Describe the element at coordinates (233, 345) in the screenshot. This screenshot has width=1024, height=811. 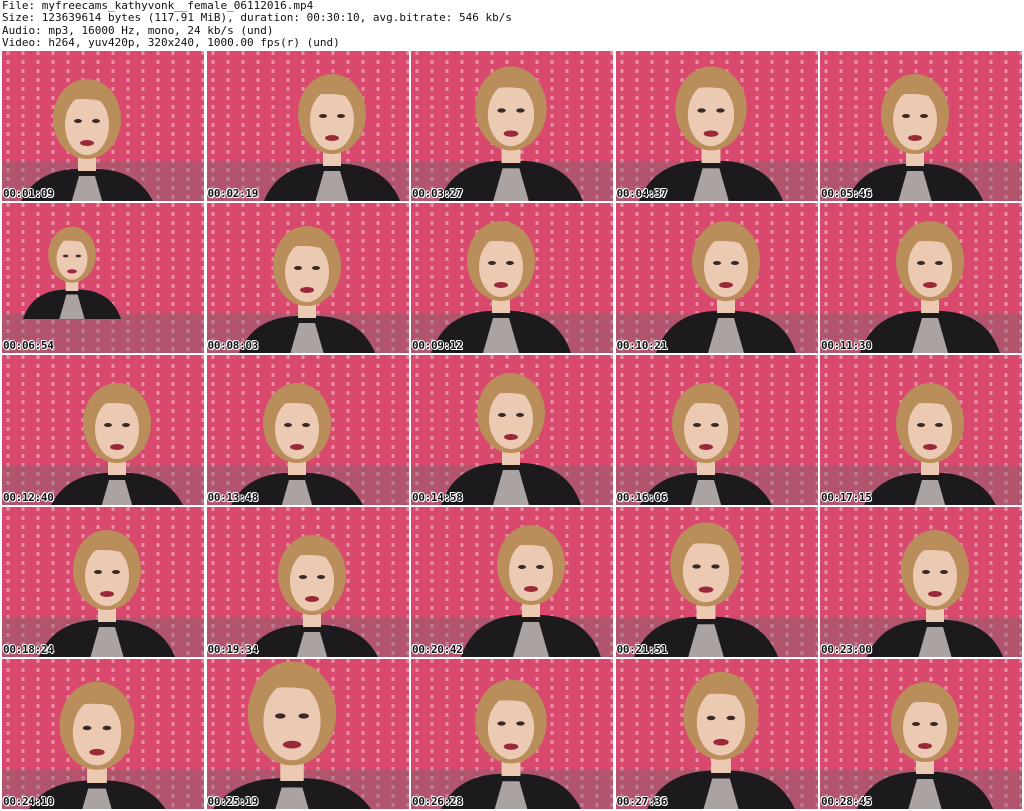
I see `thumbnail-timestamp: 00:08:03` at that location.